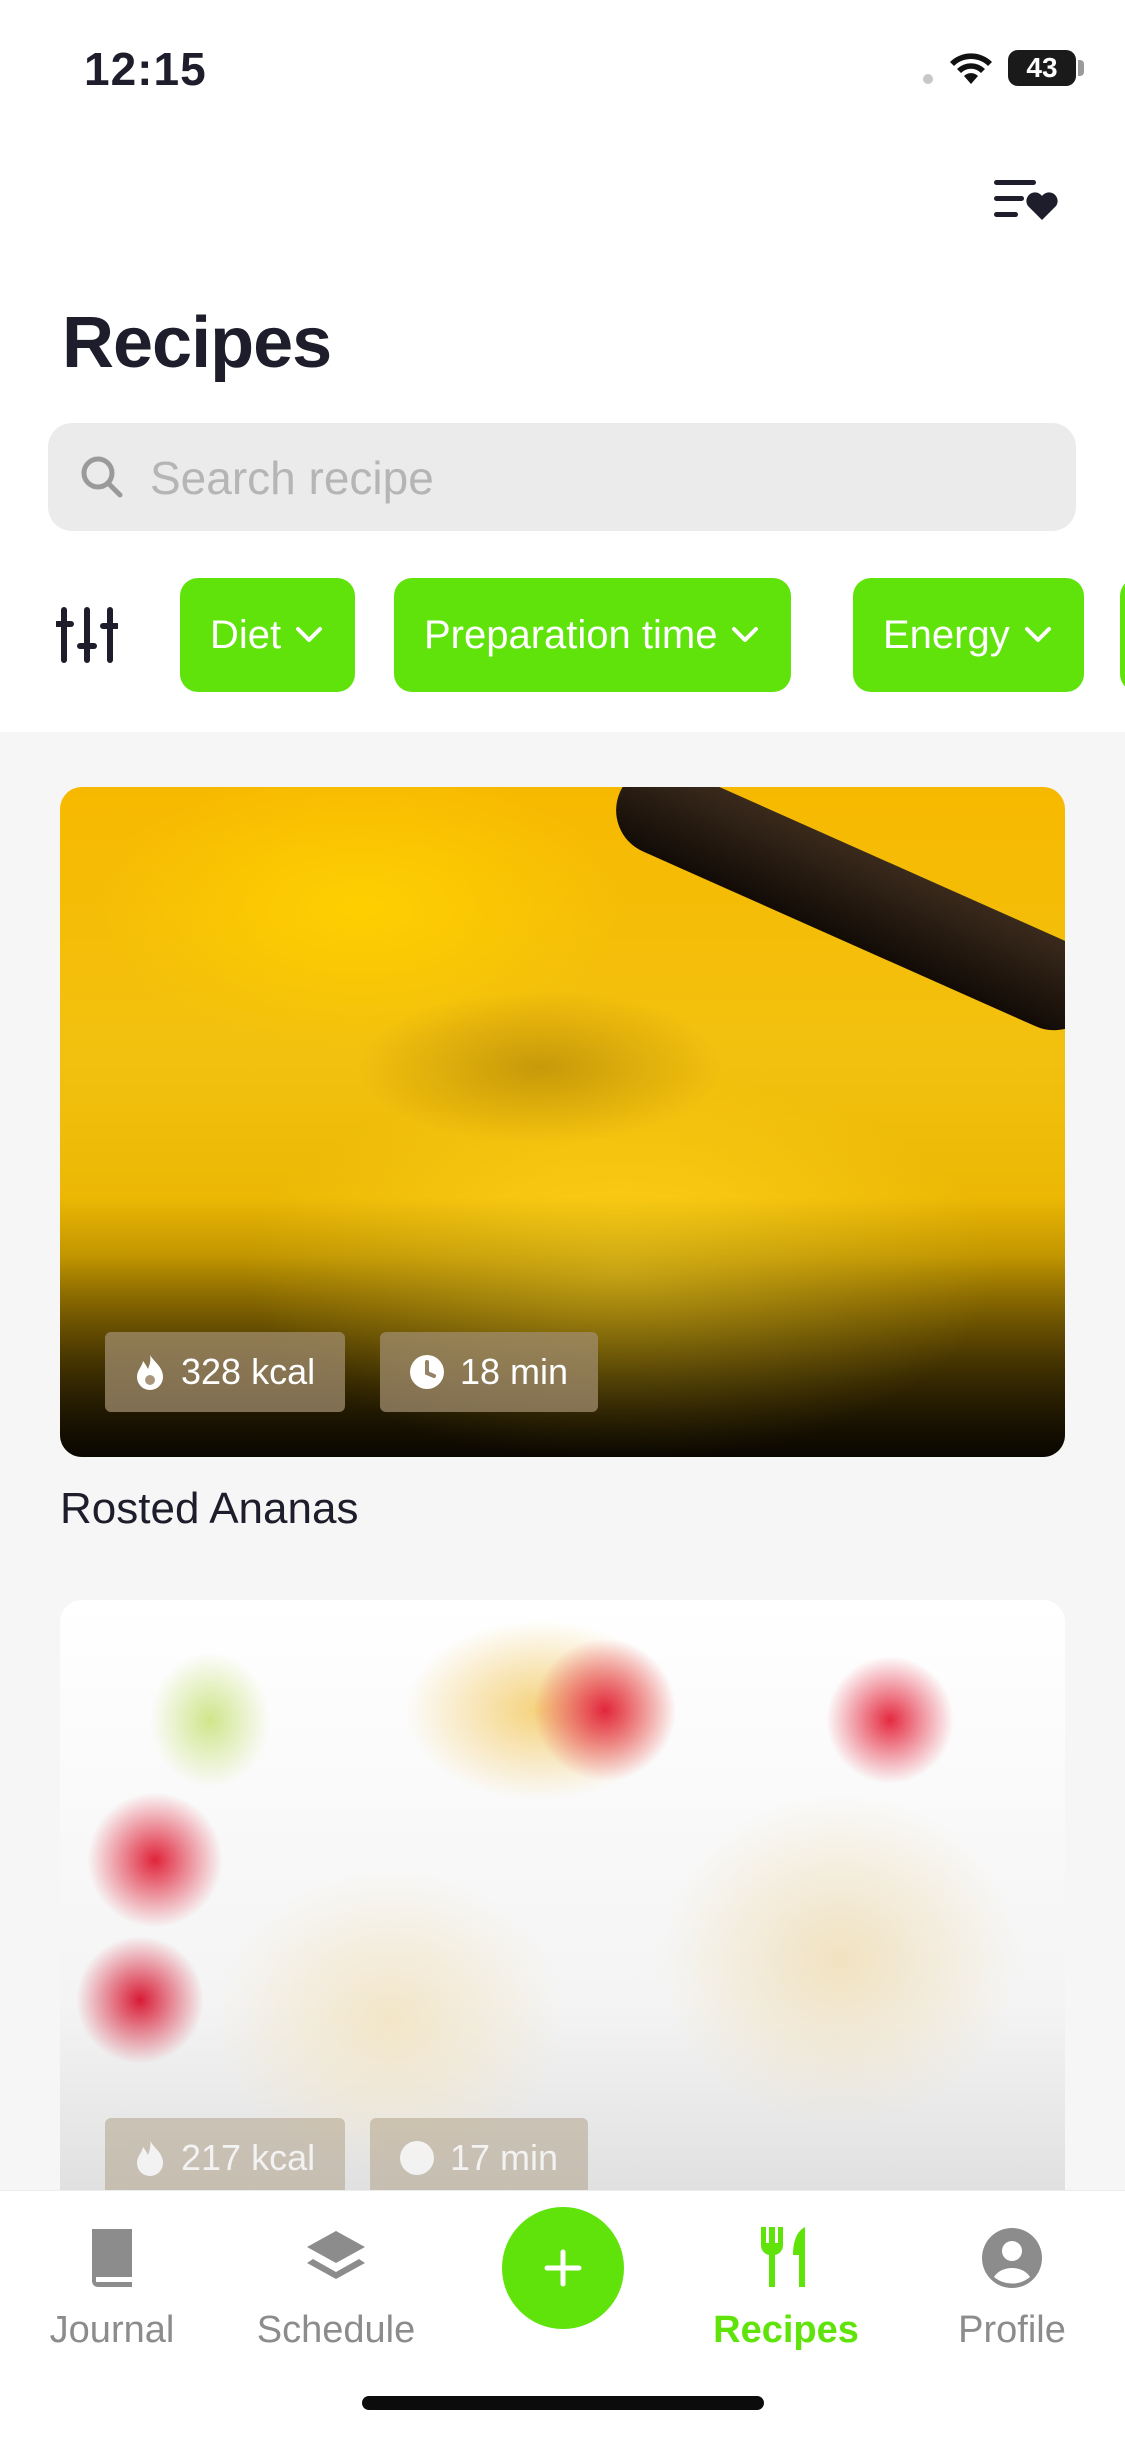 This screenshot has height=2437, width=1125. What do you see at coordinates (102, 477) in the screenshot?
I see `search-icon` at bounding box center [102, 477].